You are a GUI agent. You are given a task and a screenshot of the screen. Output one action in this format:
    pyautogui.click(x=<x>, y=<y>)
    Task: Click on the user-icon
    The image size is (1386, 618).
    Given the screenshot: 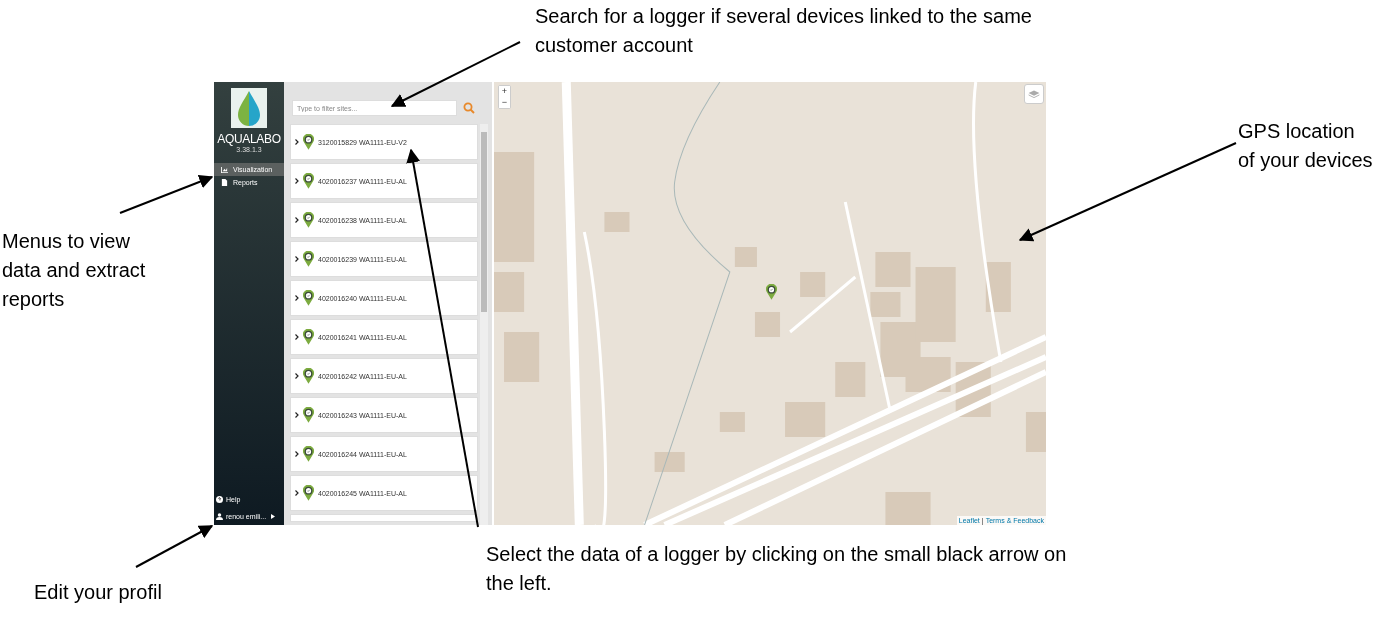 What is the action you would take?
    pyautogui.click(x=219, y=516)
    